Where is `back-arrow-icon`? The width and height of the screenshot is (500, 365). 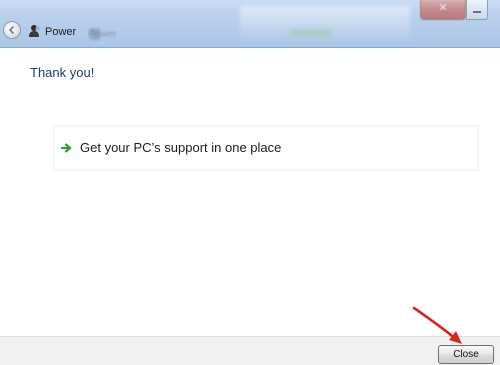 back-arrow-icon is located at coordinates (11, 30).